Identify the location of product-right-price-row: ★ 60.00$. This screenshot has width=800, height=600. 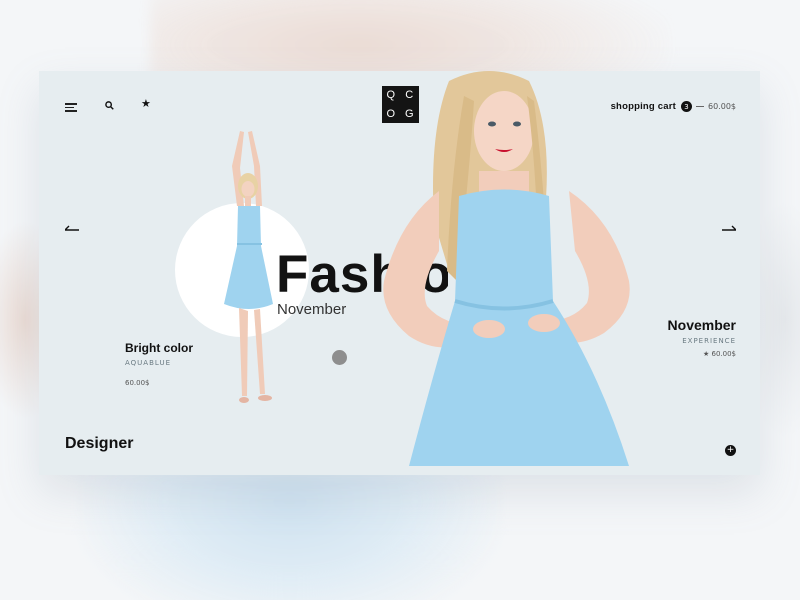
(702, 354).